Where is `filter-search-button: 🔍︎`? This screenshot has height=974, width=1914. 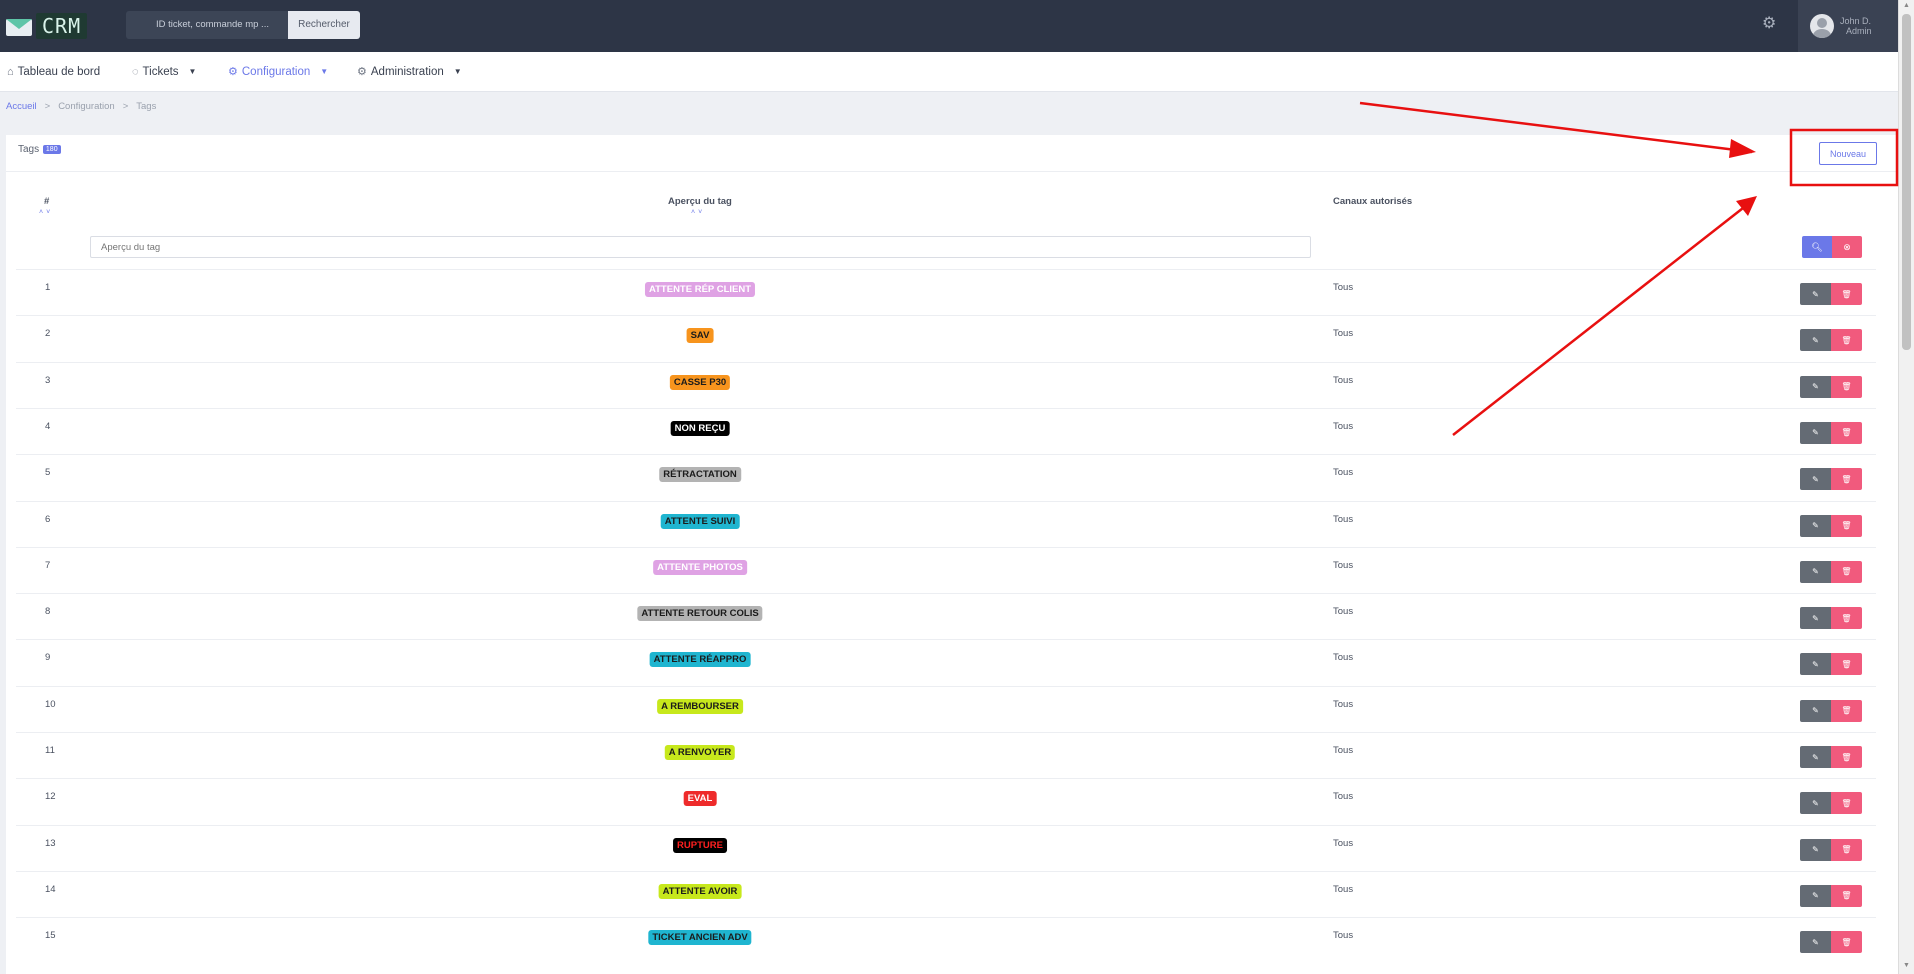 filter-search-button: 🔍︎ is located at coordinates (1817, 247).